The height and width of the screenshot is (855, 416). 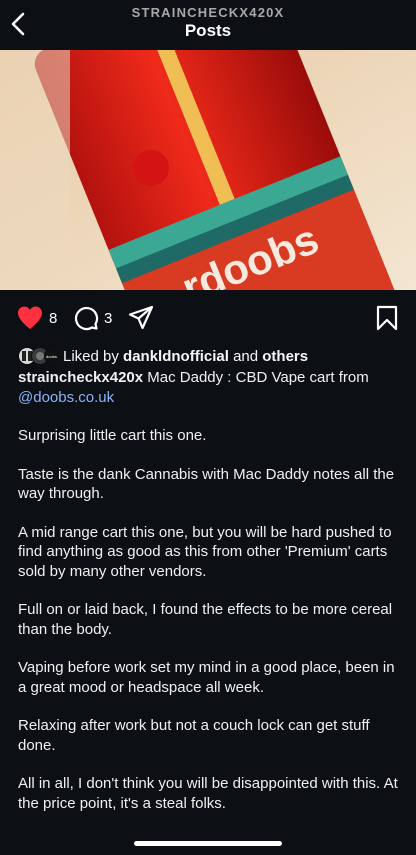 What do you see at coordinates (40, 356) in the screenshot?
I see `liker-avatars: doobs` at bounding box center [40, 356].